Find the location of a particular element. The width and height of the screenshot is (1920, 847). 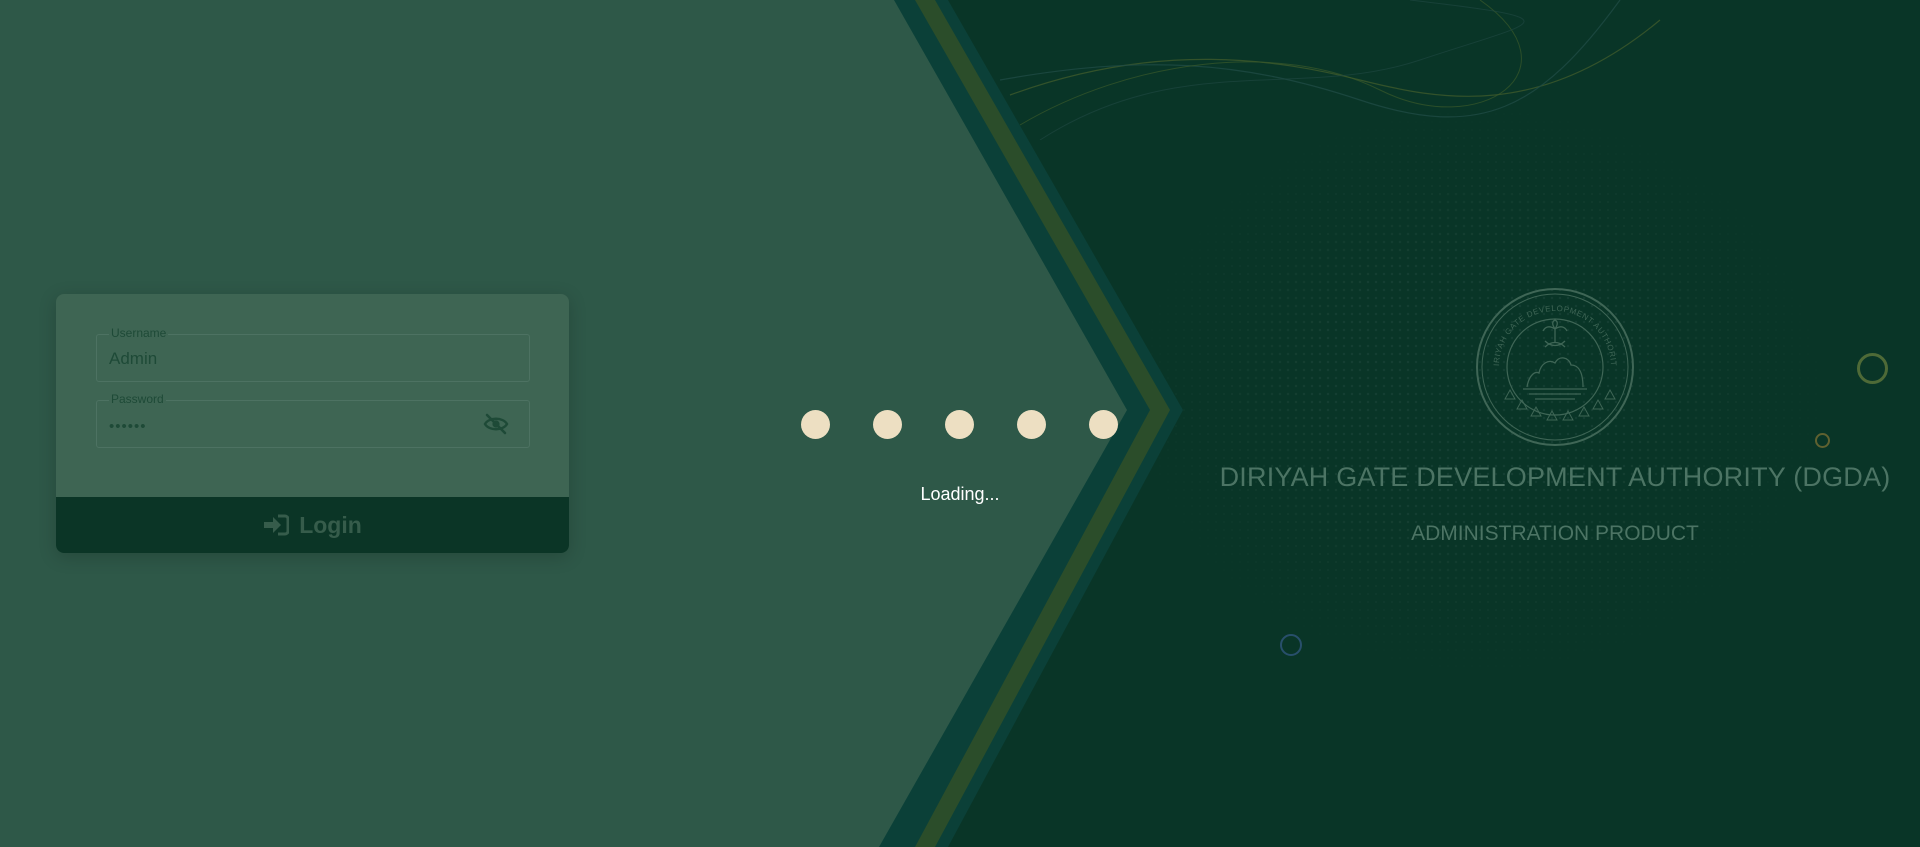

password-field: Password •••••• is located at coordinates (313, 420).